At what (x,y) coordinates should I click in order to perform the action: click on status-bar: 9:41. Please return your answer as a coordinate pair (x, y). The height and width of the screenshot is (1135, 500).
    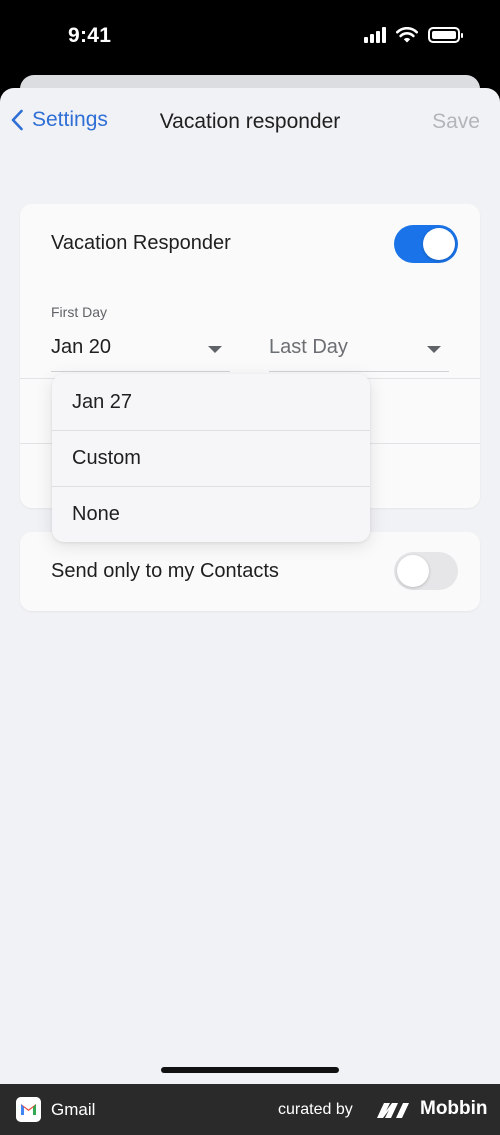
    Looking at the image, I should click on (250, 38).